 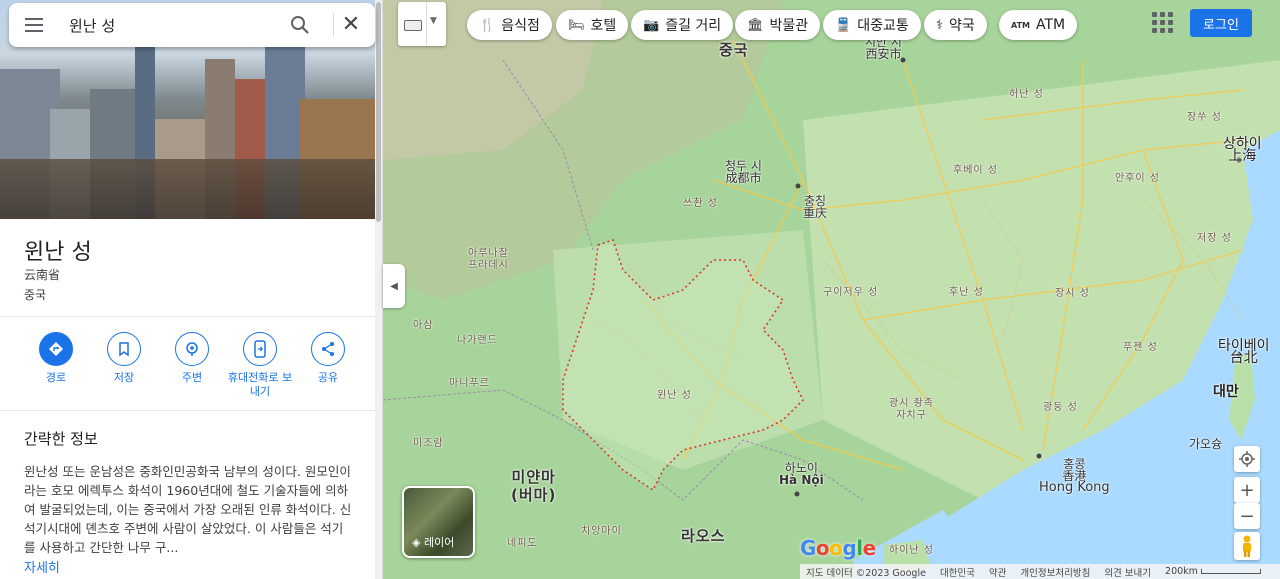 I want to click on street-view-button, so click(x=1247, y=546).